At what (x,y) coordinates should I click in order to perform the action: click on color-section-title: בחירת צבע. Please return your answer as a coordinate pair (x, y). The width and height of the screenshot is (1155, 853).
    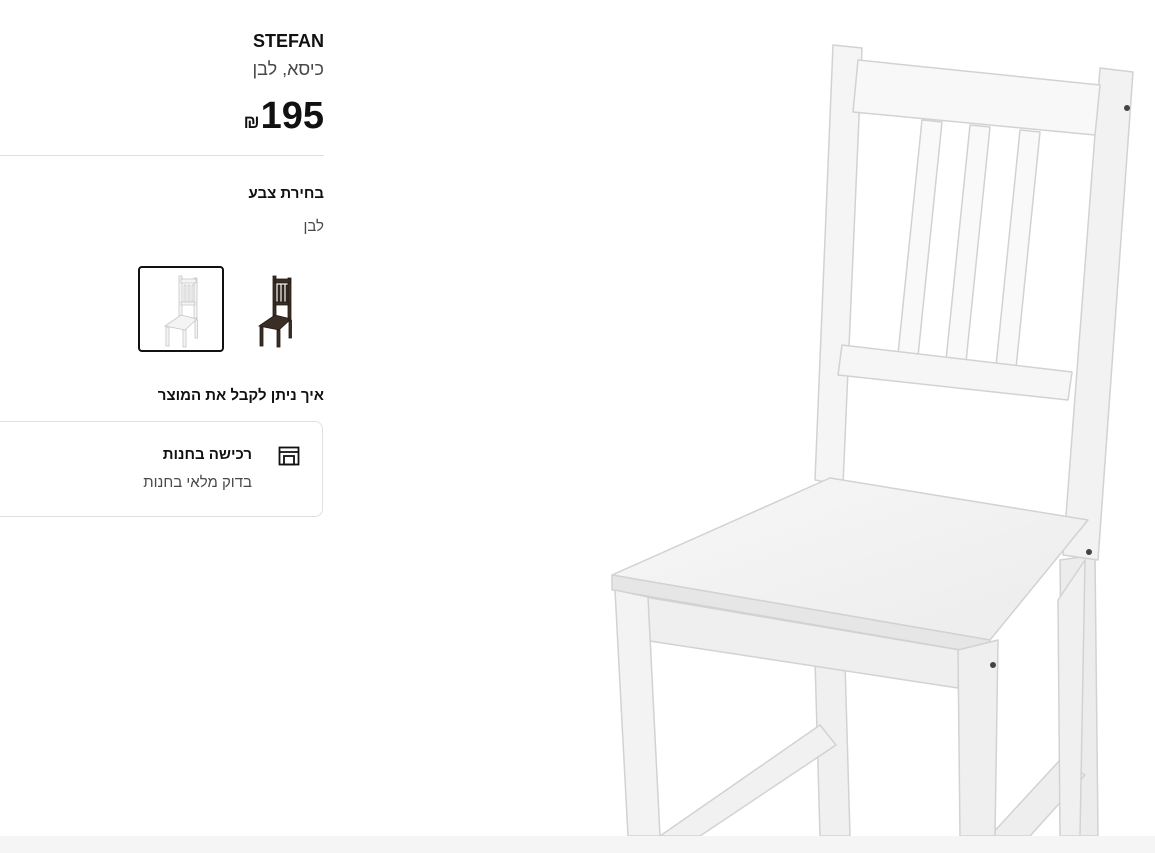
    Looking at the image, I should click on (286, 193).